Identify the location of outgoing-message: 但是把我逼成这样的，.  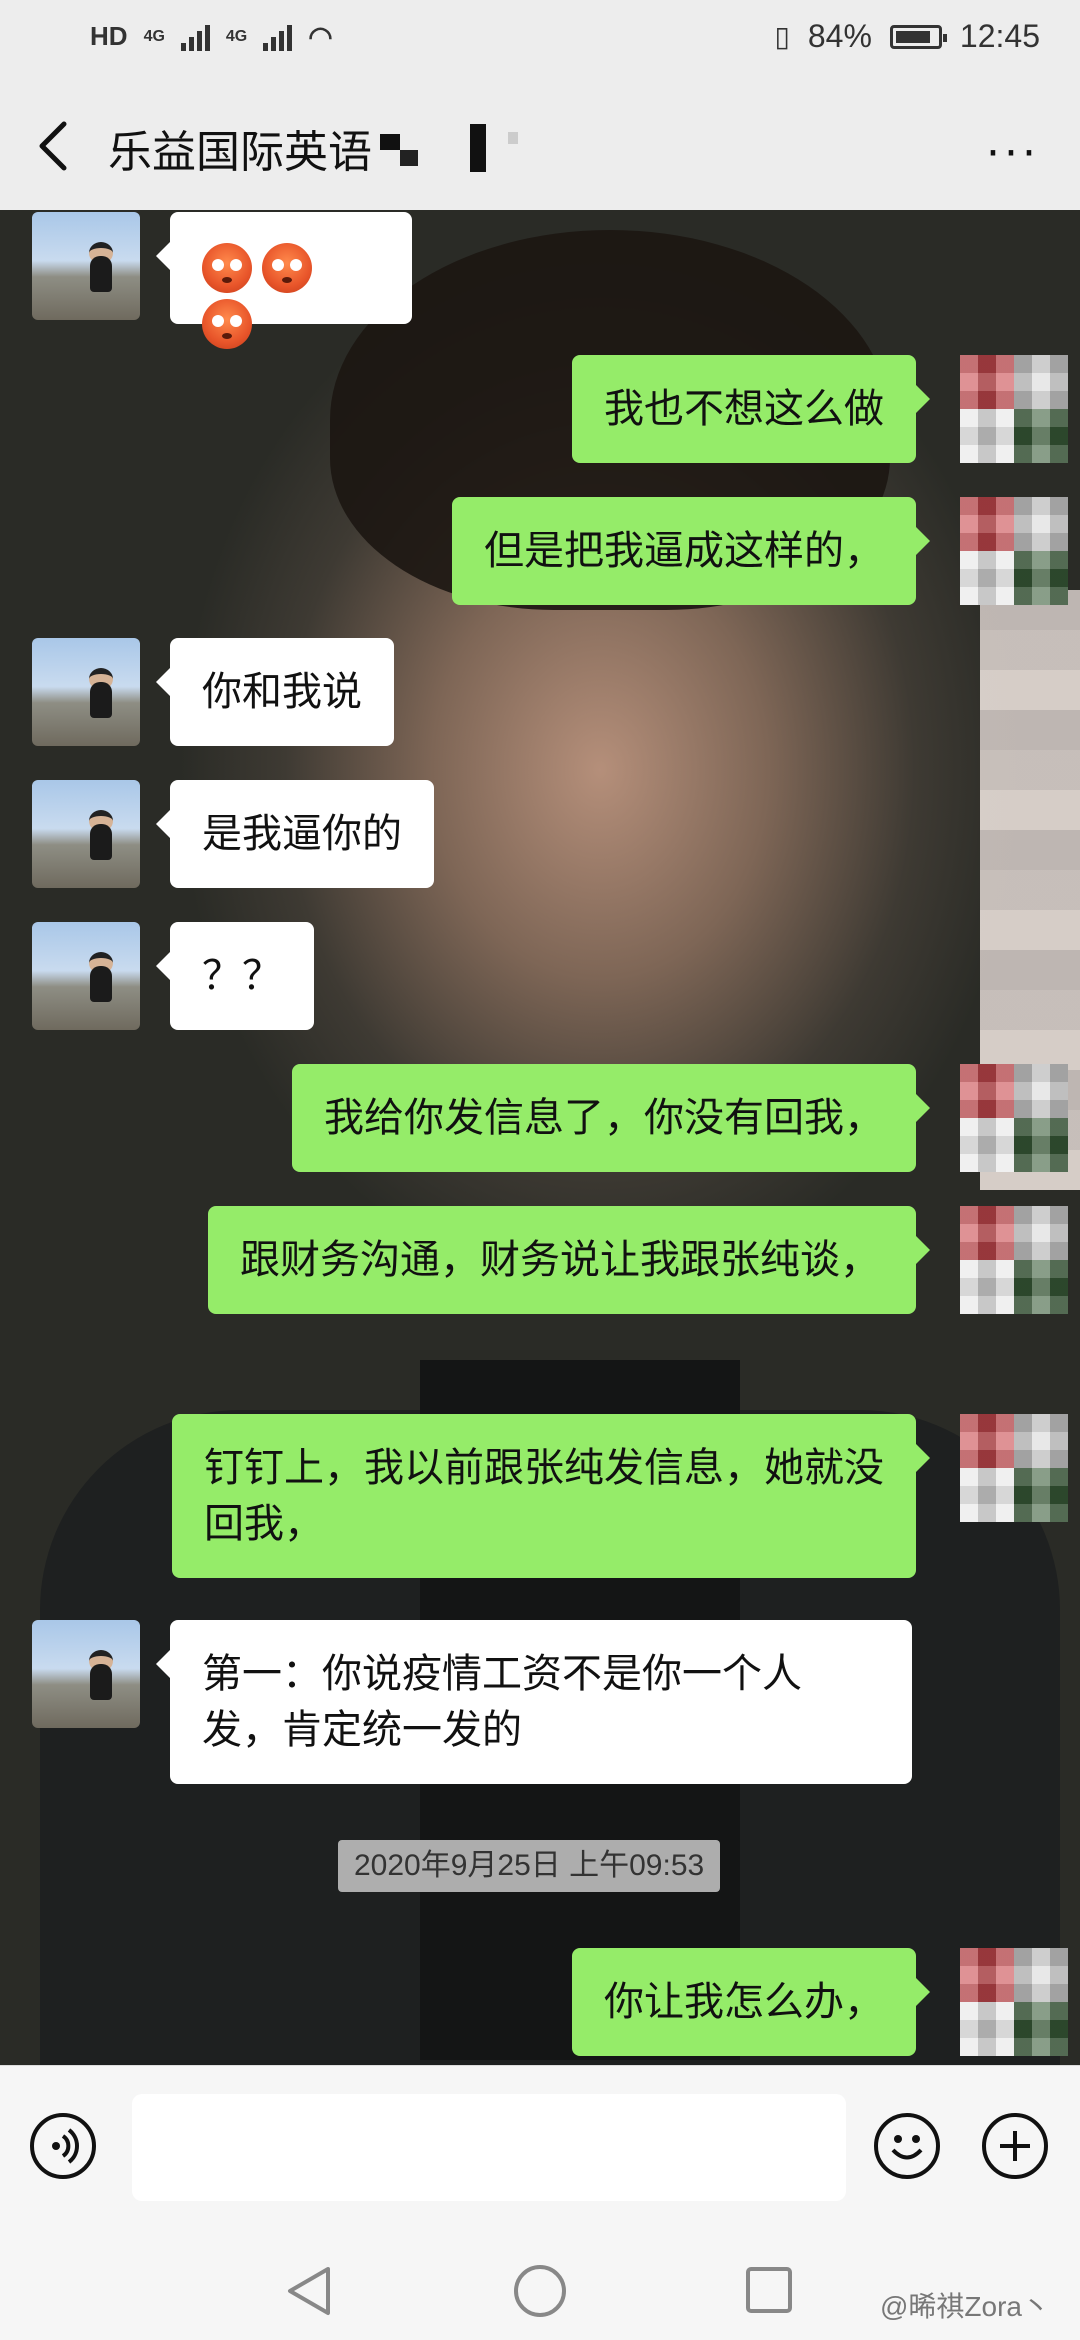
(691, 551).